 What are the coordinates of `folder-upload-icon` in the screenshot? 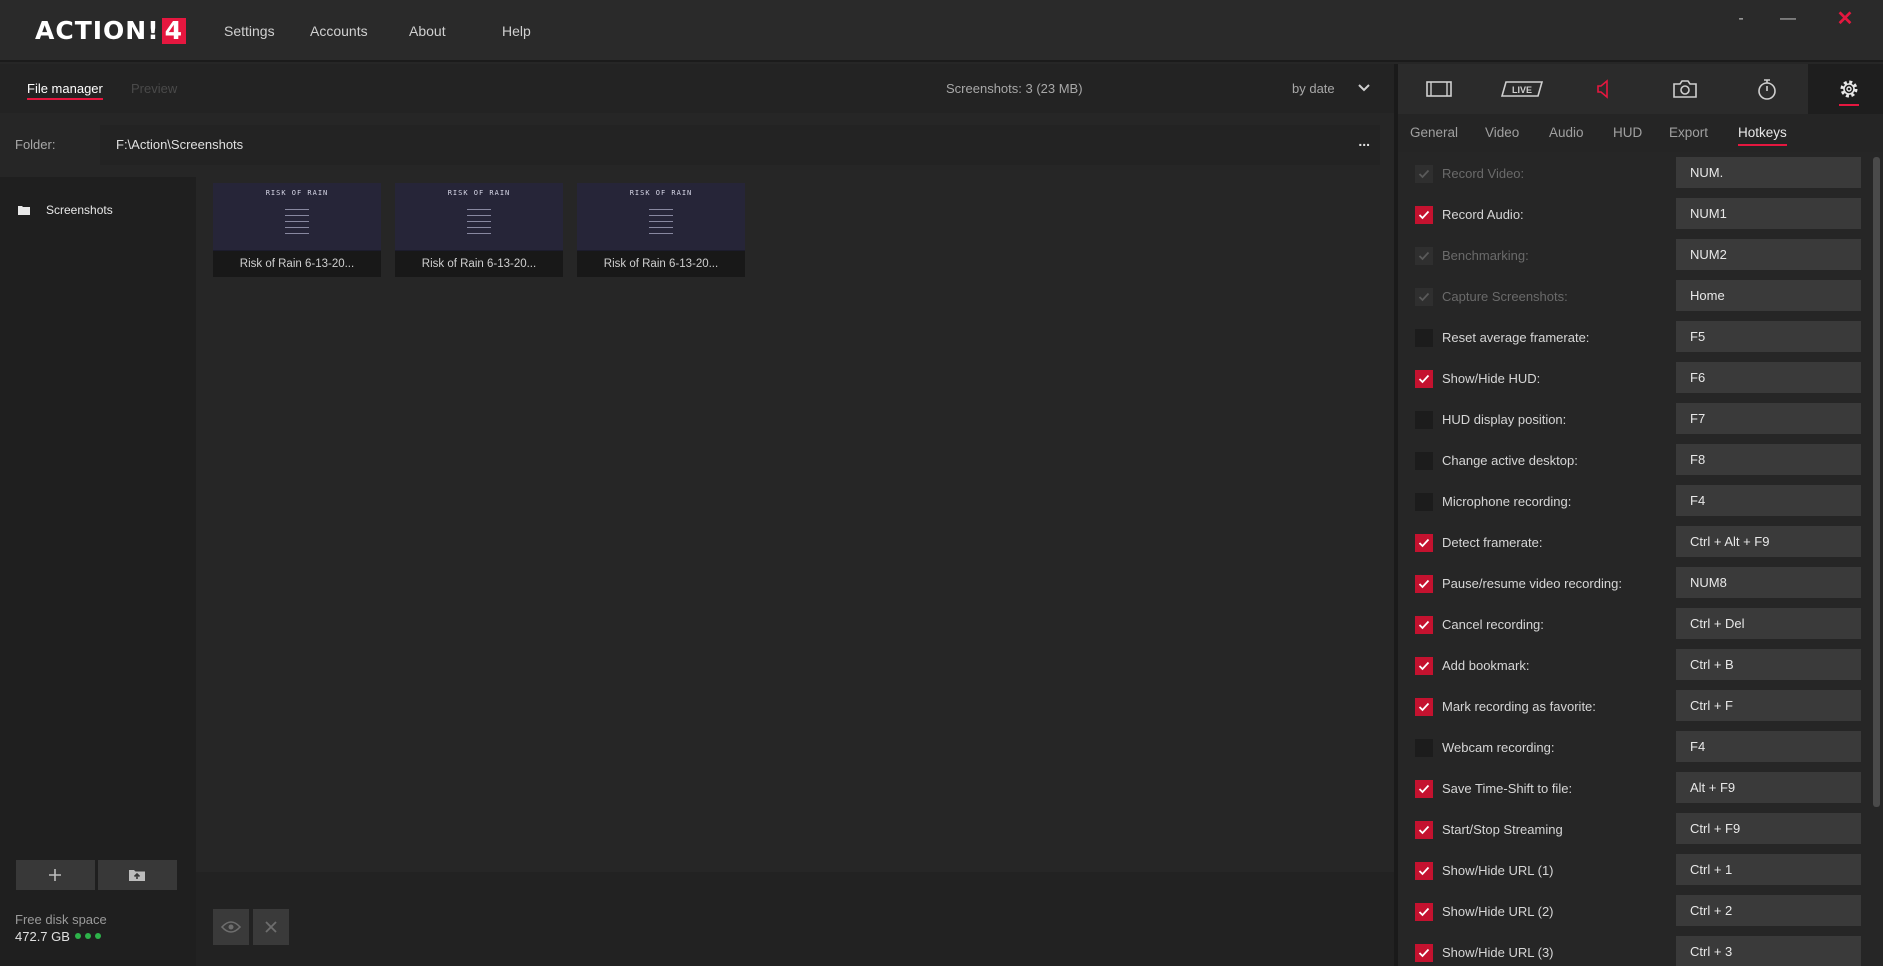 It's located at (137, 875).